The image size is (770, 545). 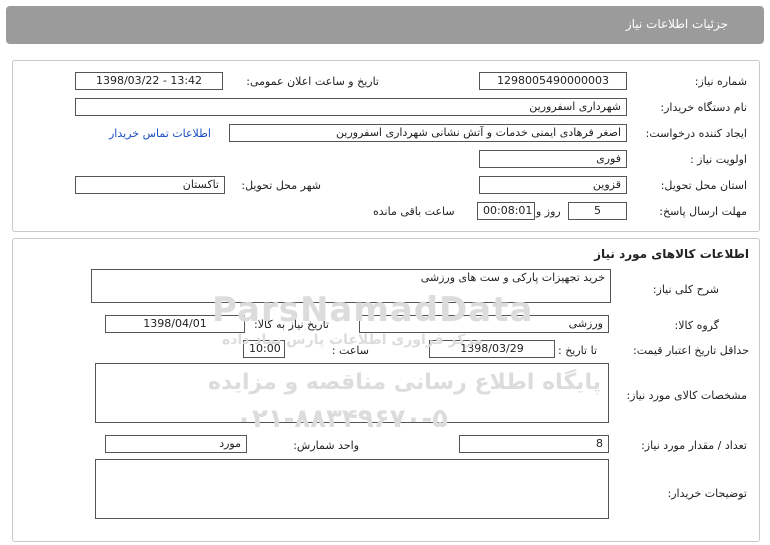 I want to click on qty-field: 8, so click(x=534, y=444).